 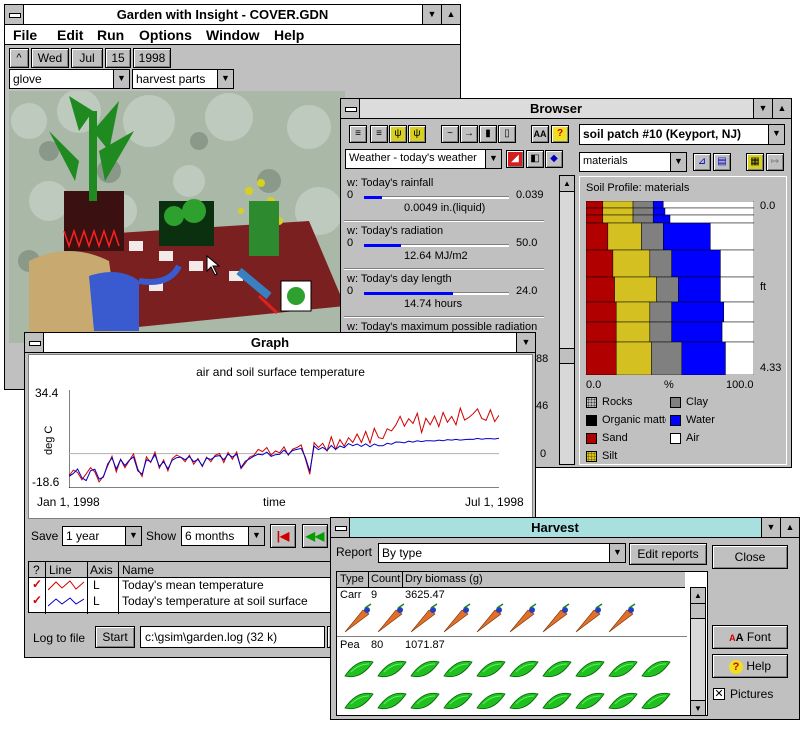 What do you see at coordinates (315, 536) in the screenshot?
I see `rewind-icon: ◀◀` at bounding box center [315, 536].